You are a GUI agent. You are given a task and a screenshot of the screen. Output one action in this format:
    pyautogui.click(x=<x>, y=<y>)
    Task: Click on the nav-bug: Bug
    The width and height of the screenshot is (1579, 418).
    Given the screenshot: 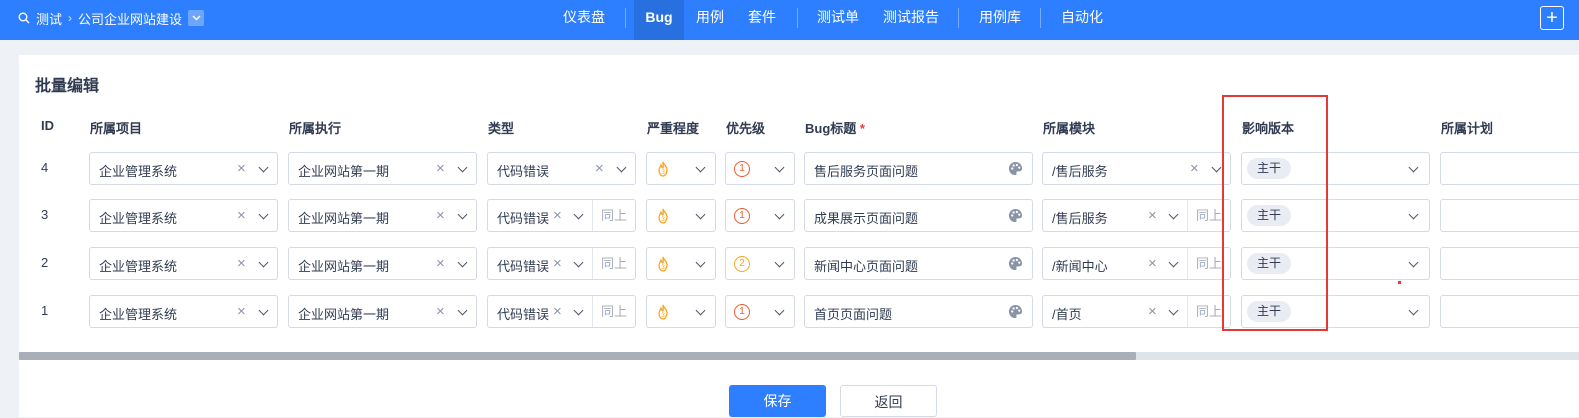 What is the action you would take?
    pyautogui.click(x=659, y=20)
    